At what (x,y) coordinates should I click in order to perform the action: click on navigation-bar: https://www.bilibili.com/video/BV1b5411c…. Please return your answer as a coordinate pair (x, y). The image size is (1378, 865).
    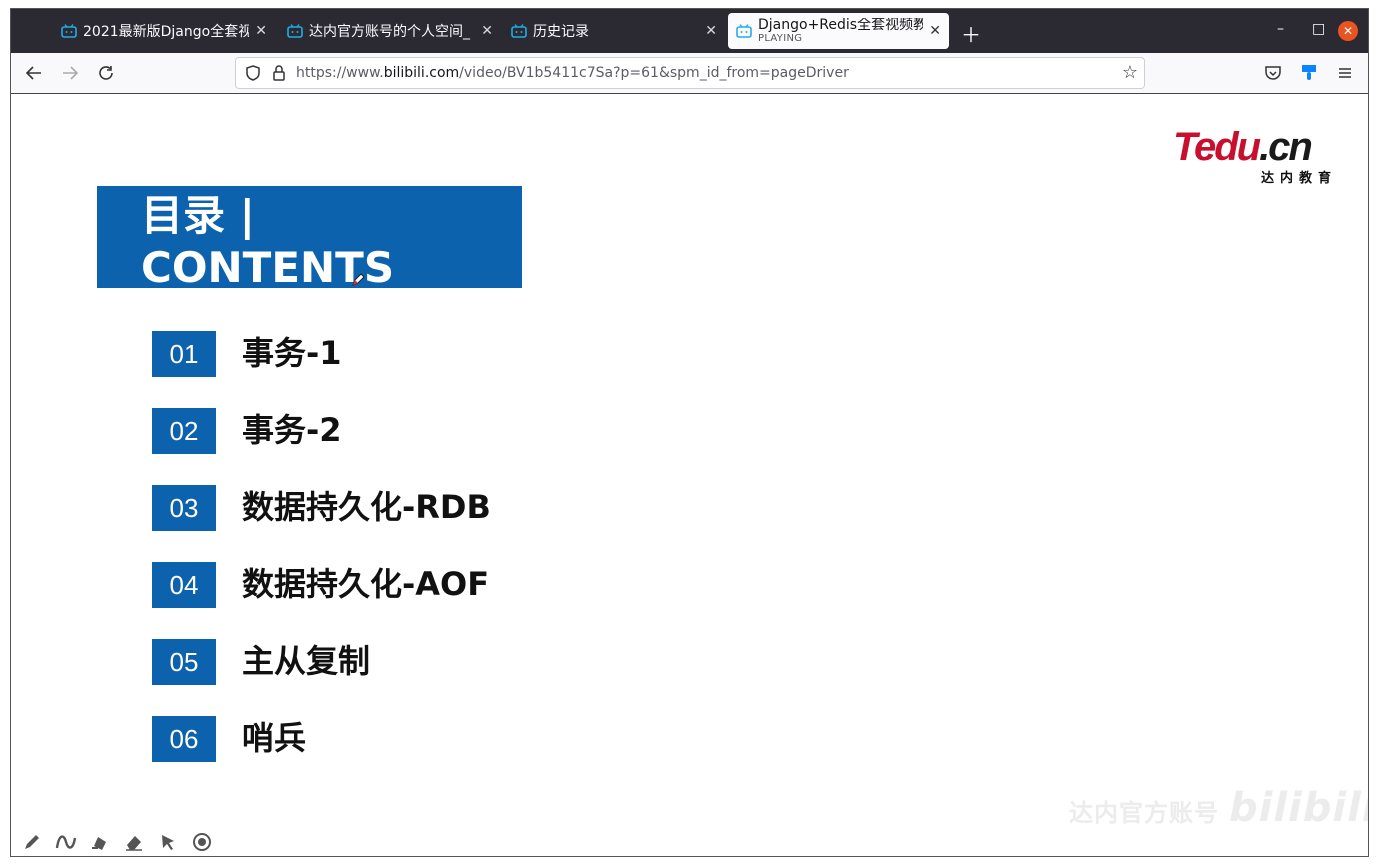
    Looking at the image, I should click on (689, 73).